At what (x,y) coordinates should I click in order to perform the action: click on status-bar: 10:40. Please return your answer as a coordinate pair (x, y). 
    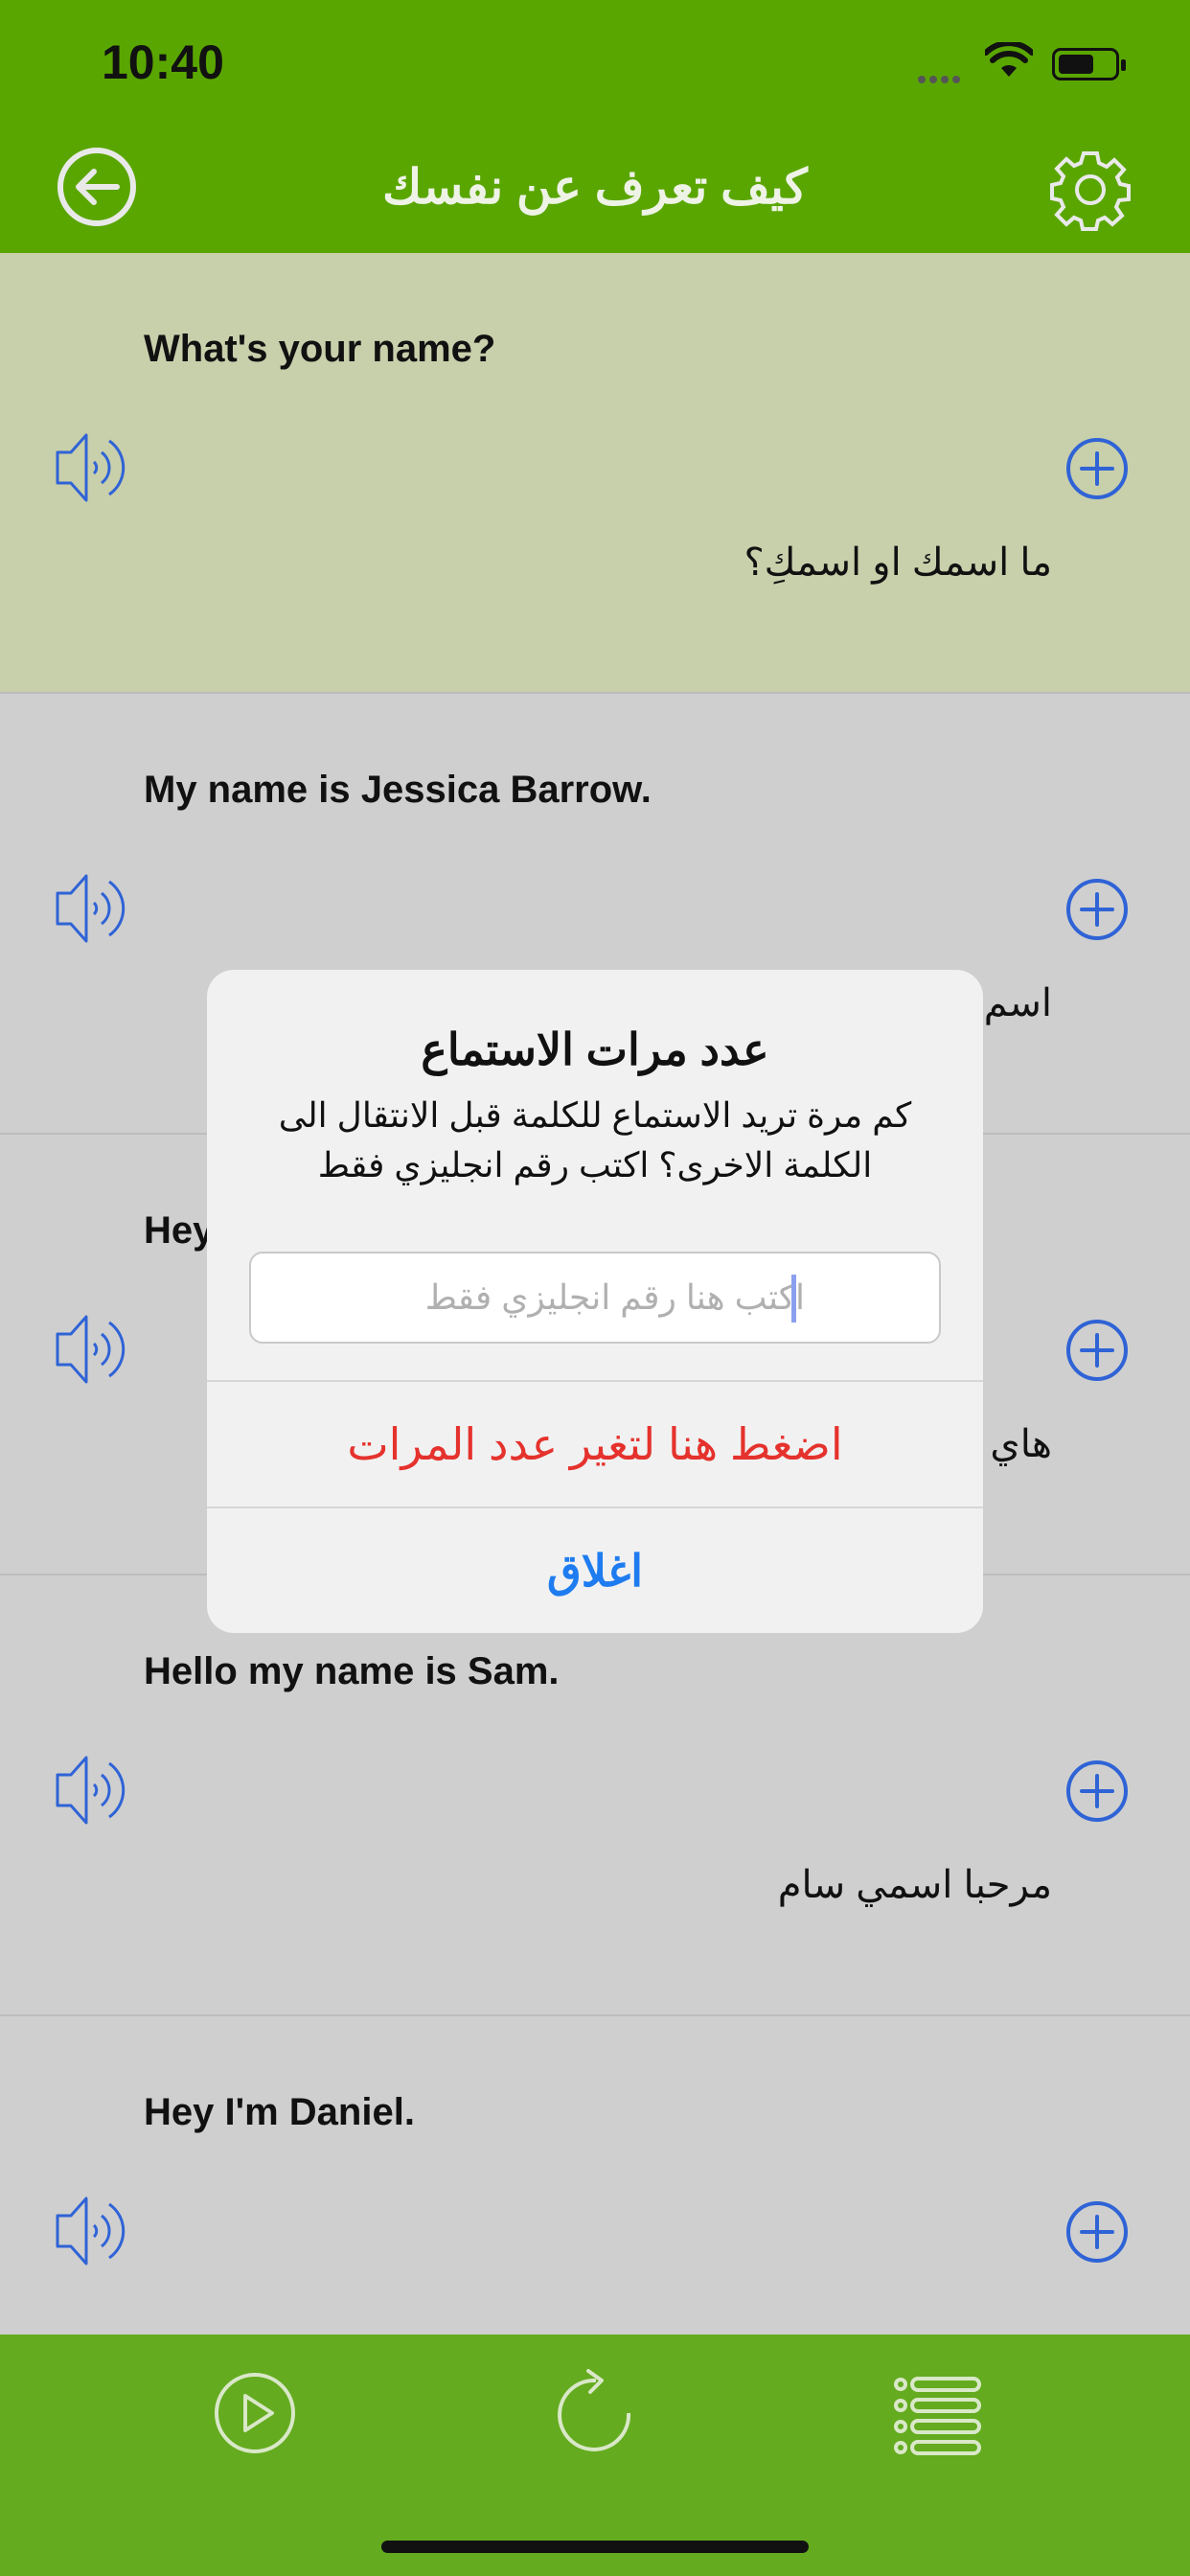
    Looking at the image, I should click on (595, 63).